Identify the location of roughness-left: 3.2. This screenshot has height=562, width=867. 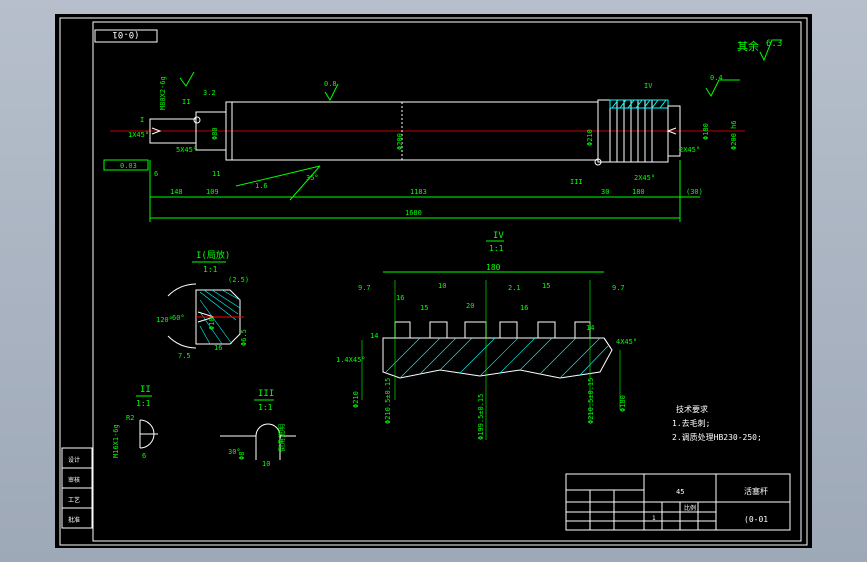
(209, 93).